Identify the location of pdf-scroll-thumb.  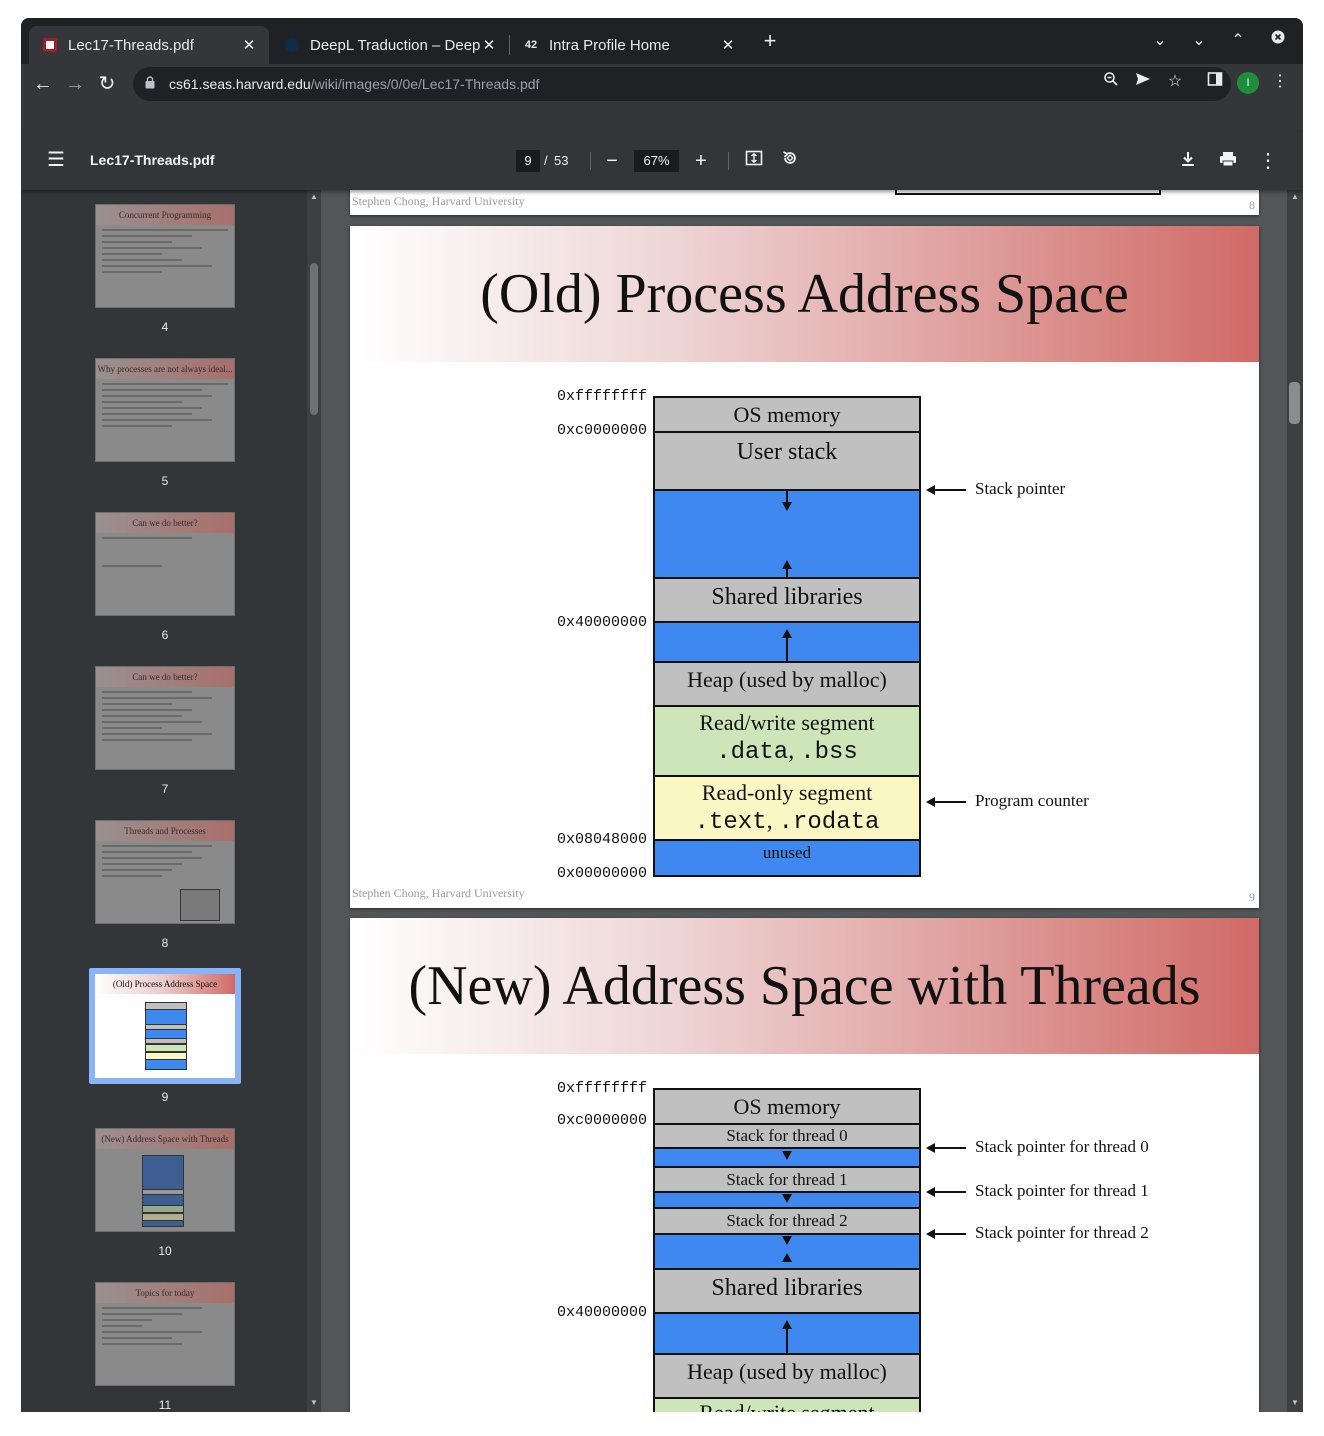
(1294, 403).